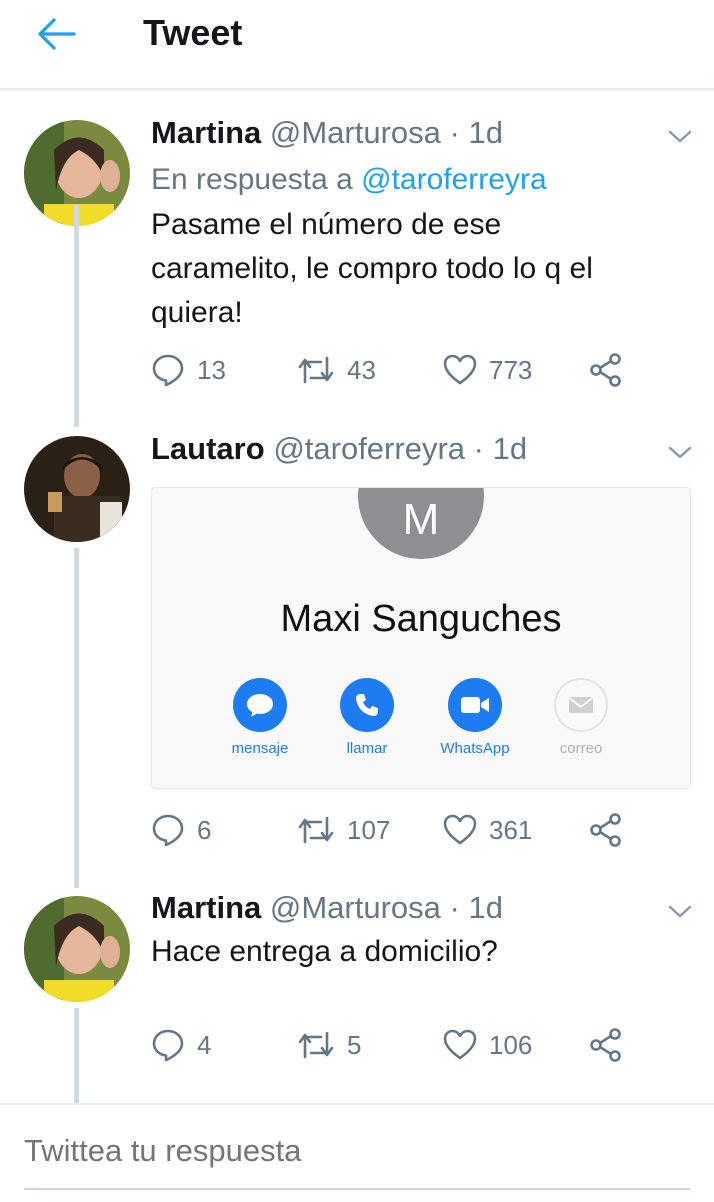 This screenshot has width=714, height=1202. I want to click on contact-message-button: mensaje, so click(260, 717).